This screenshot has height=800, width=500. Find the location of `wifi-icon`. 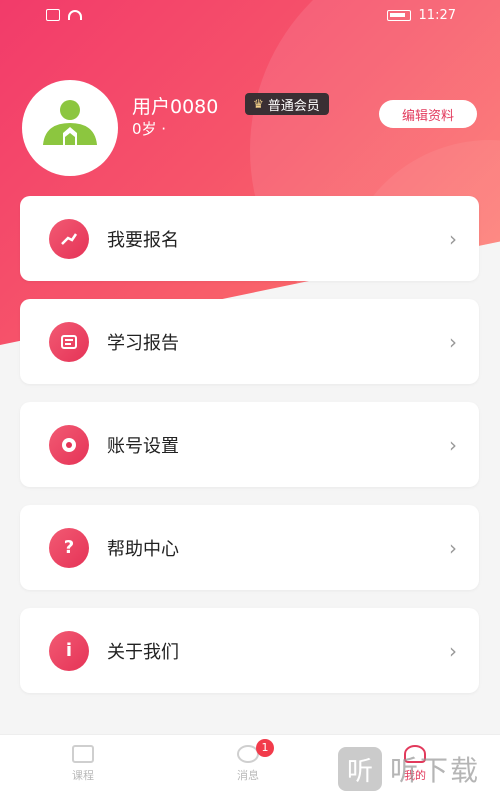

wifi-icon is located at coordinates (75, 15).